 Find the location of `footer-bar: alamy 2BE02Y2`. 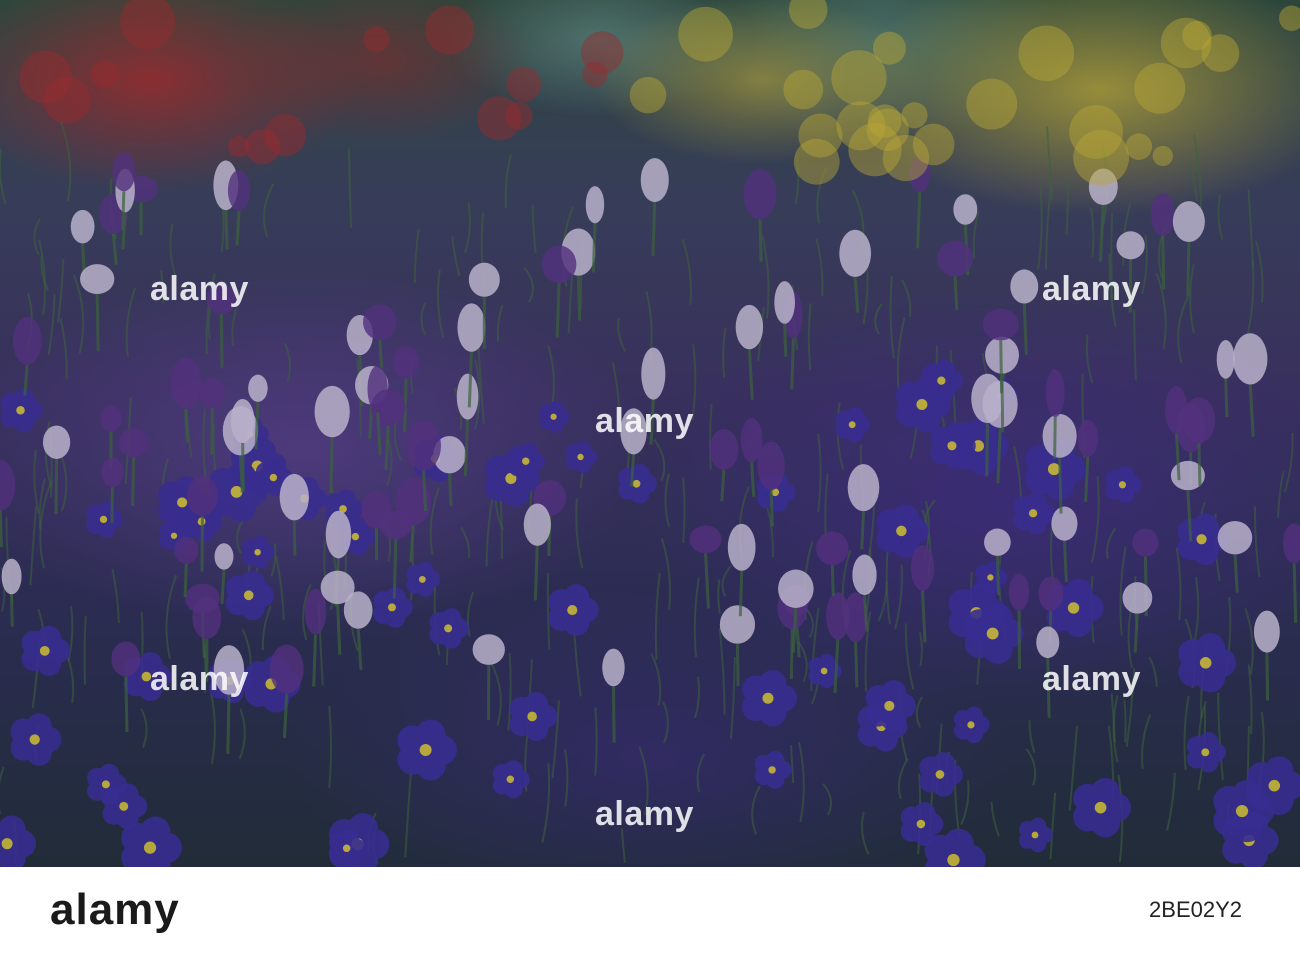

footer-bar: alamy 2BE02Y2 is located at coordinates (650, 911).